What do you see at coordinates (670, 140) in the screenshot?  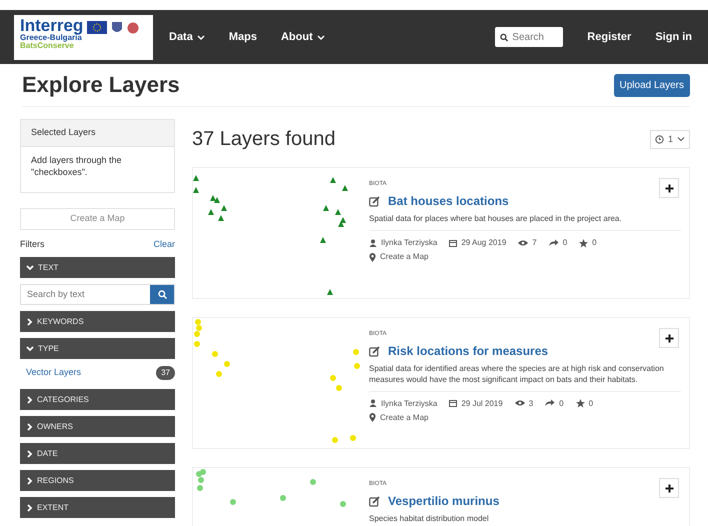 I see `sort-button: 1` at bounding box center [670, 140].